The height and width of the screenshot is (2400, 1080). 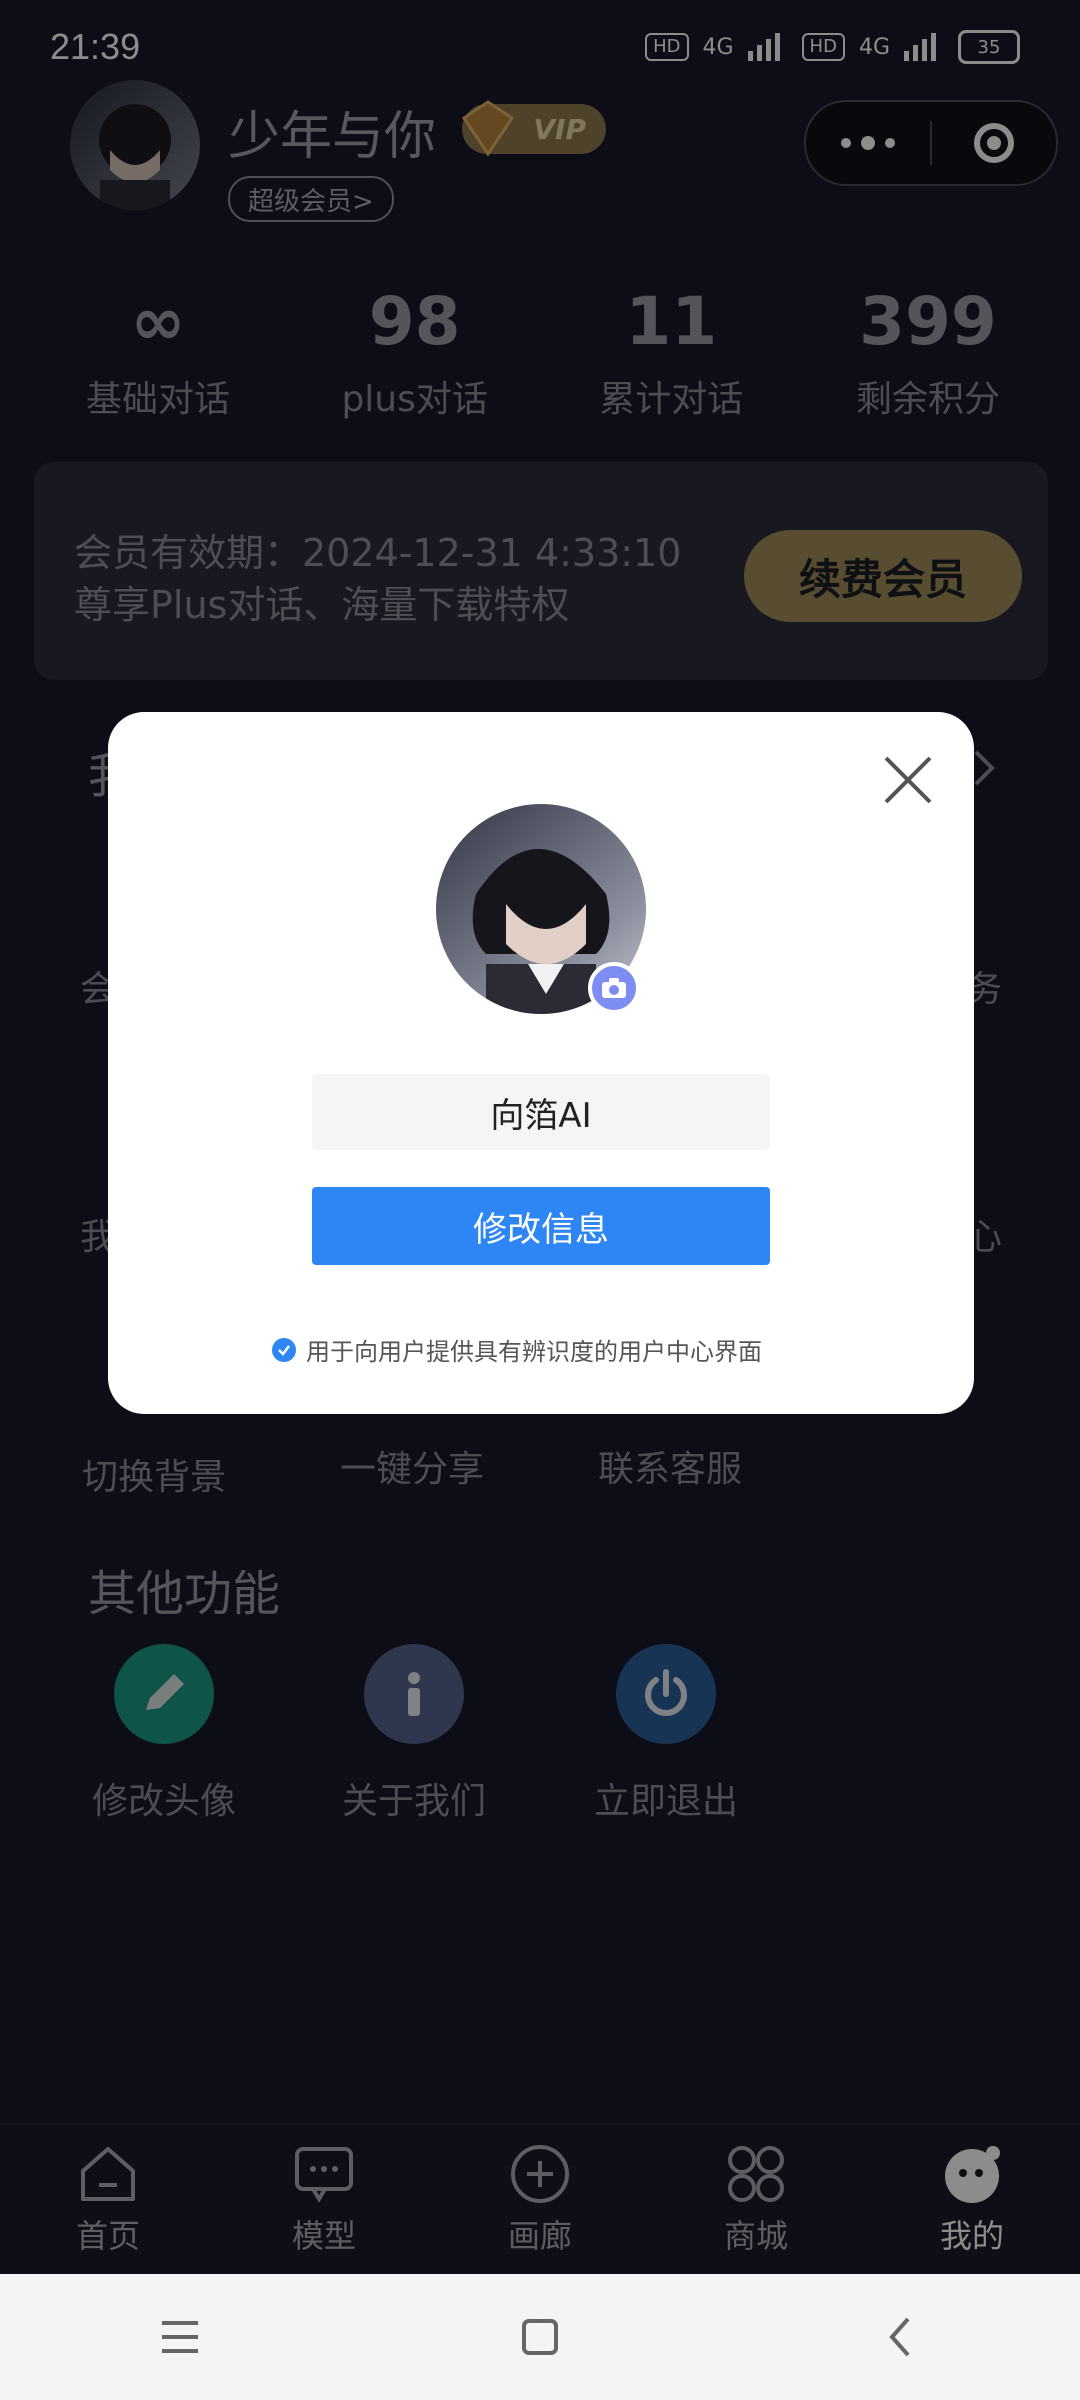 What do you see at coordinates (541, 1226) in the screenshot?
I see `save-profile-button: 修改信息` at bounding box center [541, 1226].